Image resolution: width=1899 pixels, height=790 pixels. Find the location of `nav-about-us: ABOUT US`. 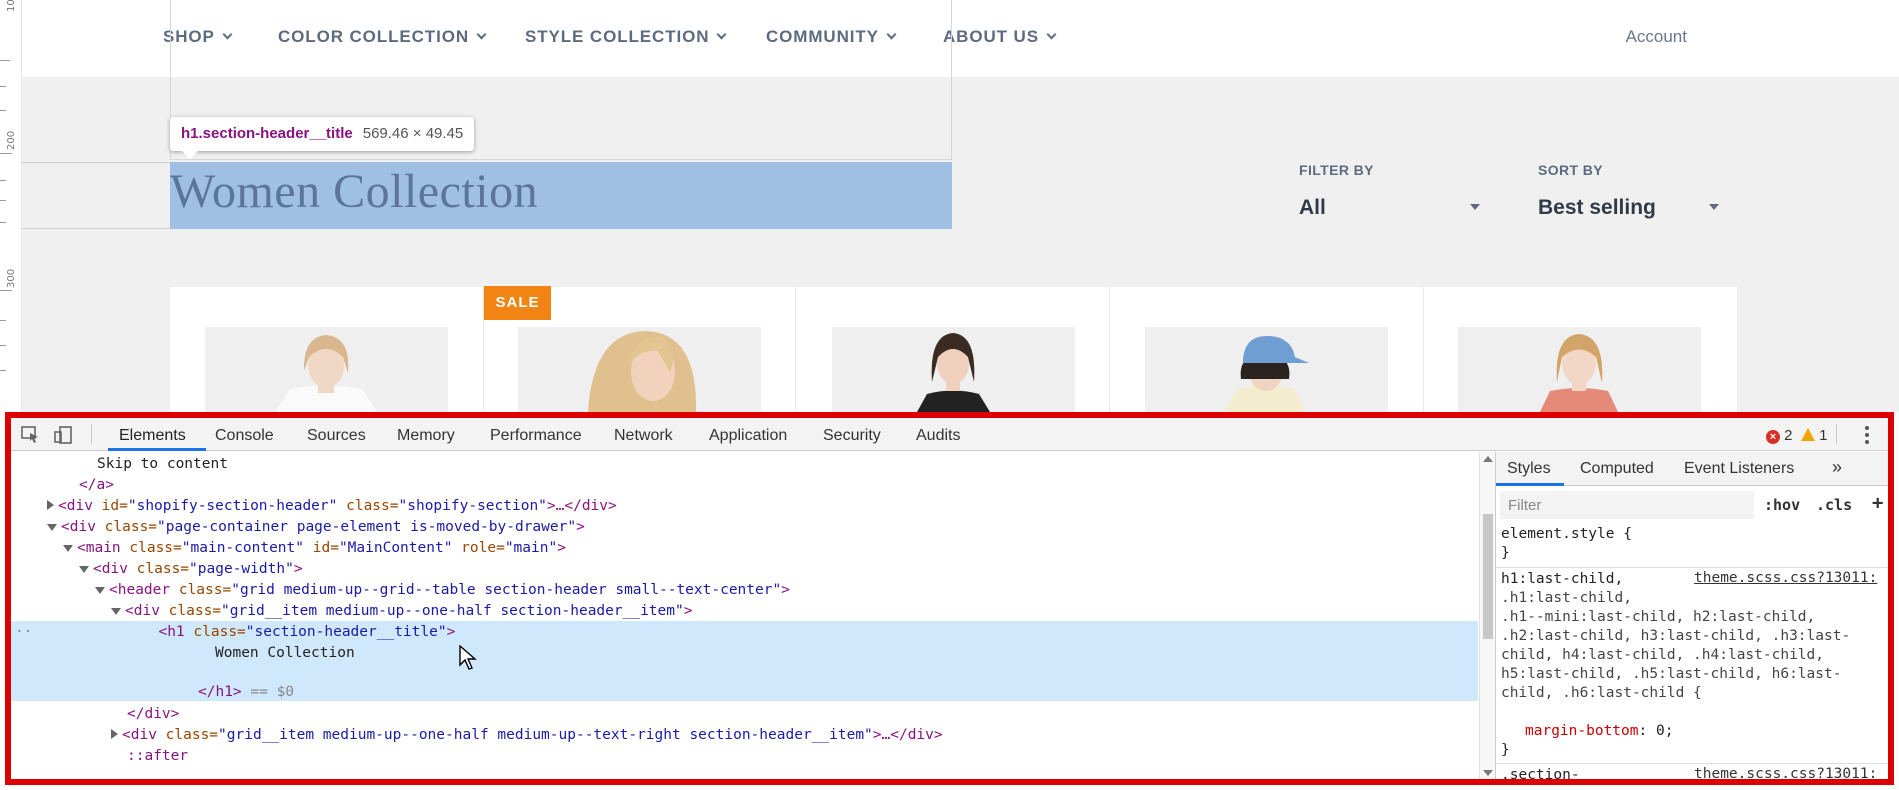

nav-about-us: ABOUT US is located at coordinates (1000, 37).